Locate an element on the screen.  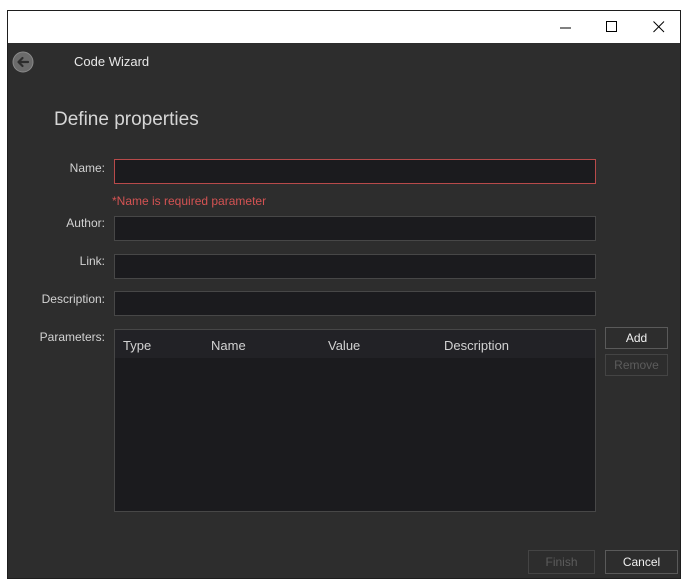
cancel-button: Cancel is located at coordinates (641, 562).